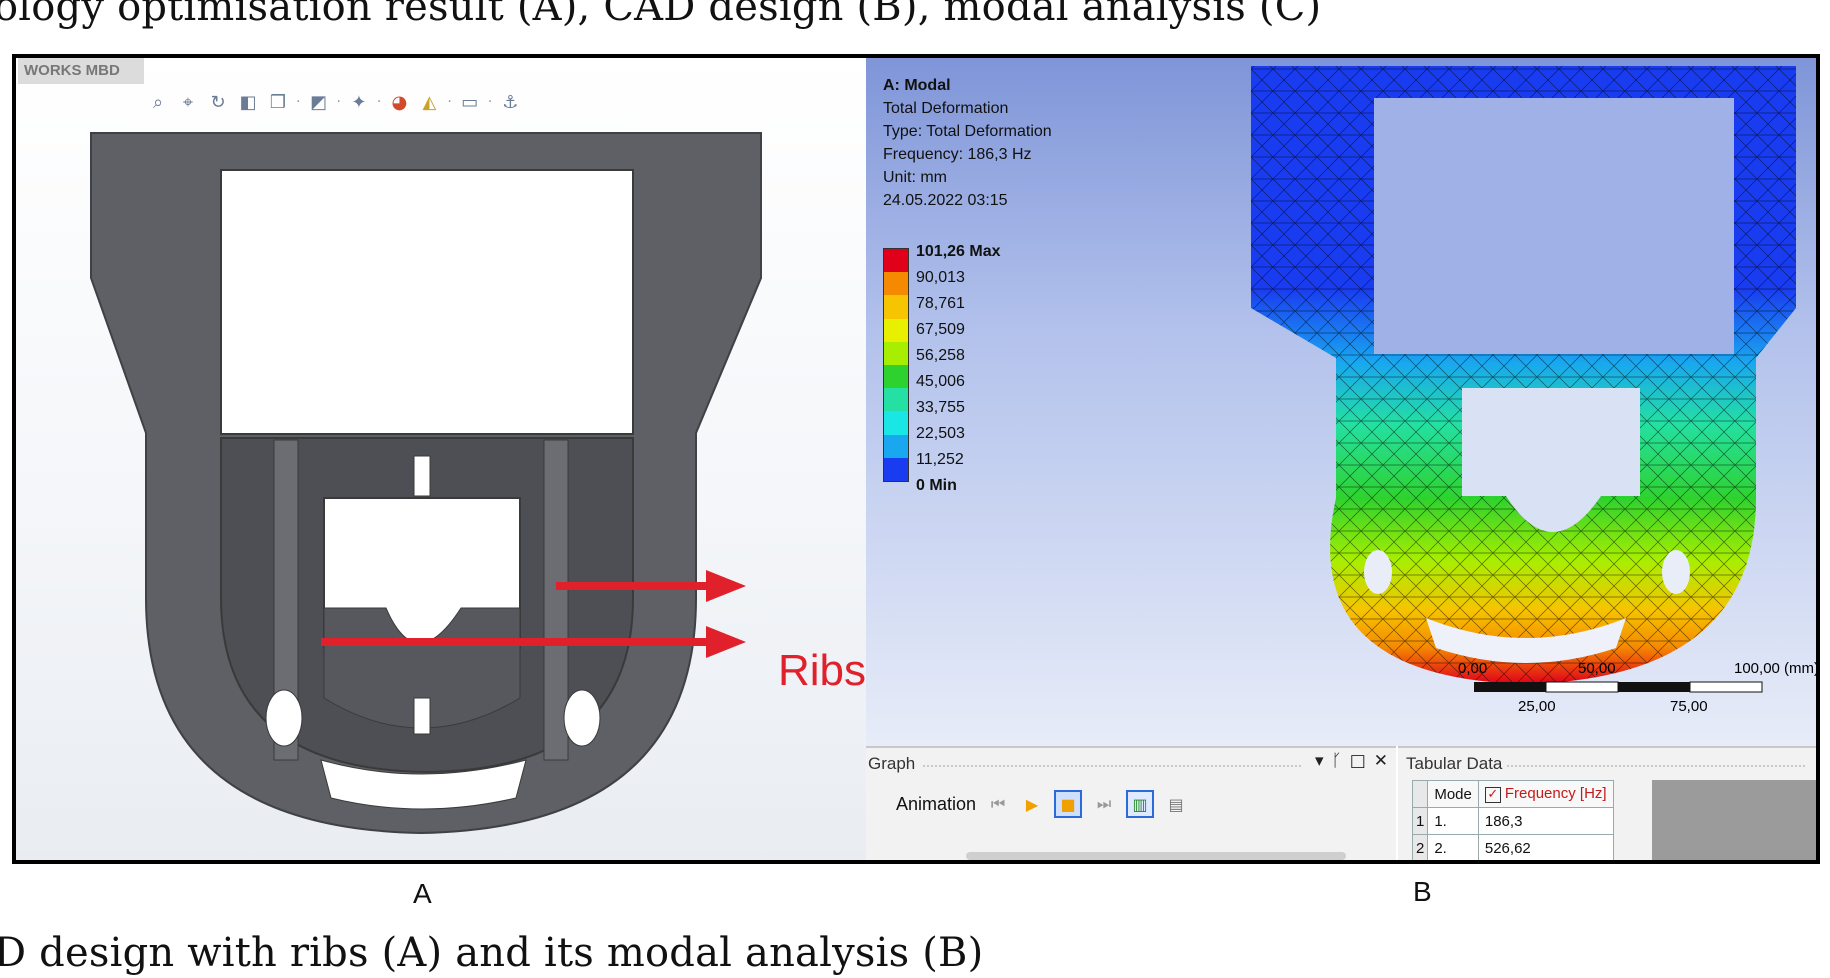 This screenshot has width=1830, height=978. Describe the element at coordinates (1032, 804) in the screenshot. I see `play-icon: ▶` at that location.